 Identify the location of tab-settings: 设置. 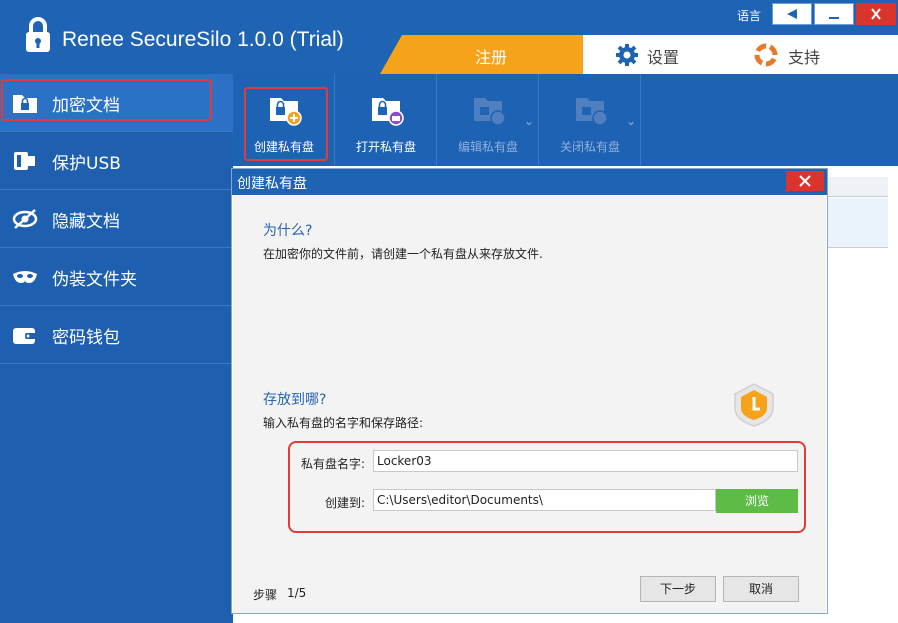
(663, 54).